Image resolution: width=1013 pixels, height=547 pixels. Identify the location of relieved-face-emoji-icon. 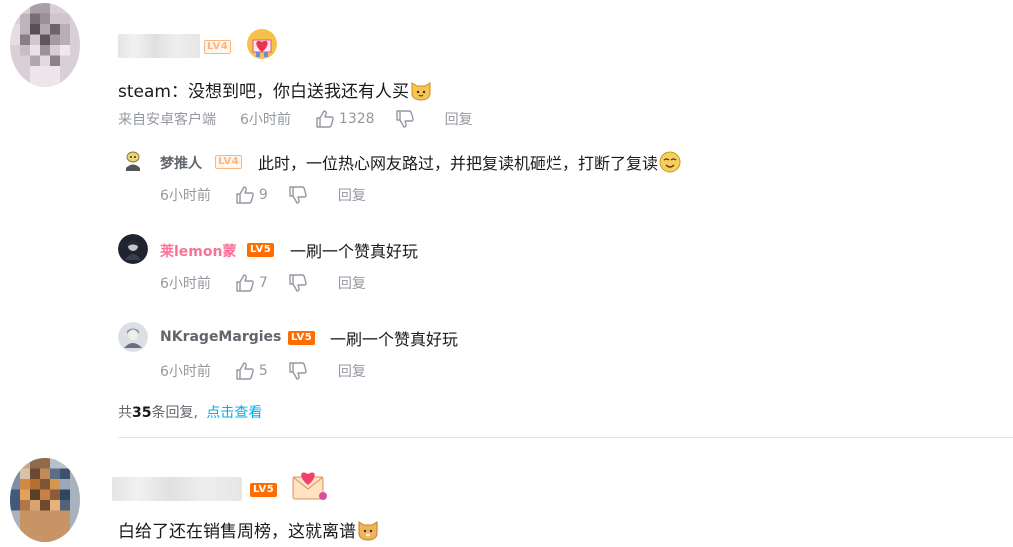
(670, 162).